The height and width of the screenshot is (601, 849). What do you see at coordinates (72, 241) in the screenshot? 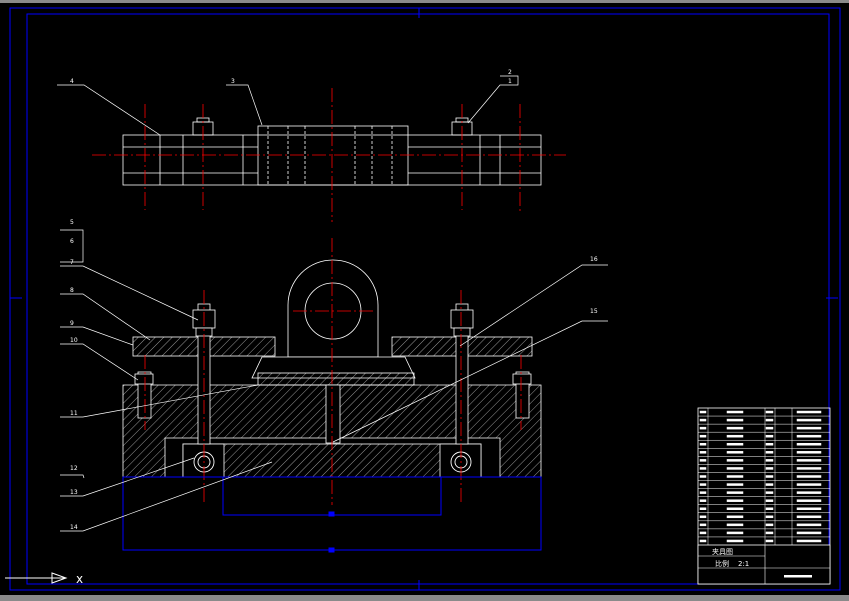
I see `part-label-6: 6` at bounding box center [72, 241].